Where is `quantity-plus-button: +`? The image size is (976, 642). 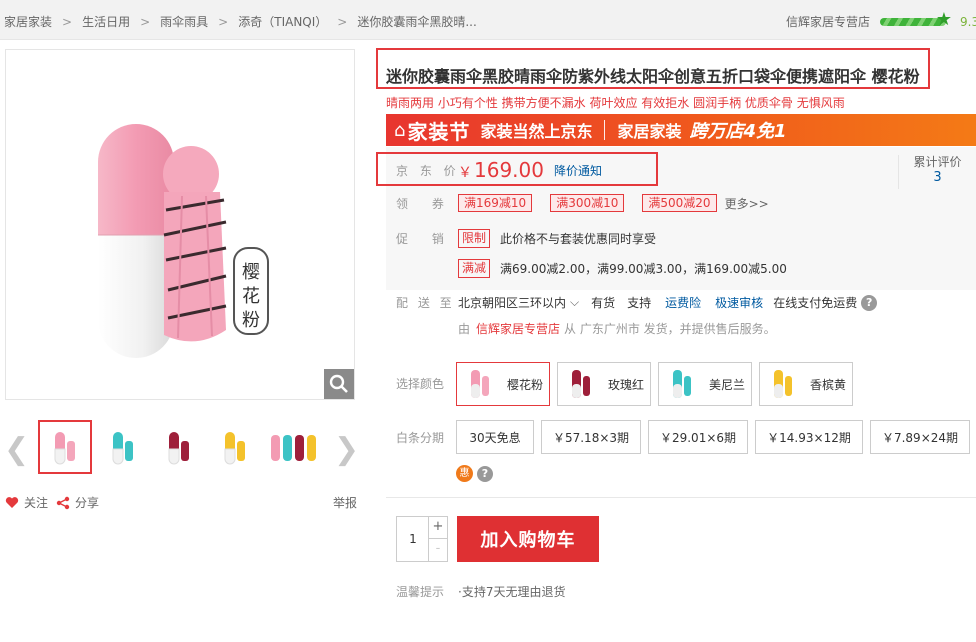 quantity-plus-button: + is located at coordinates (437, 528).